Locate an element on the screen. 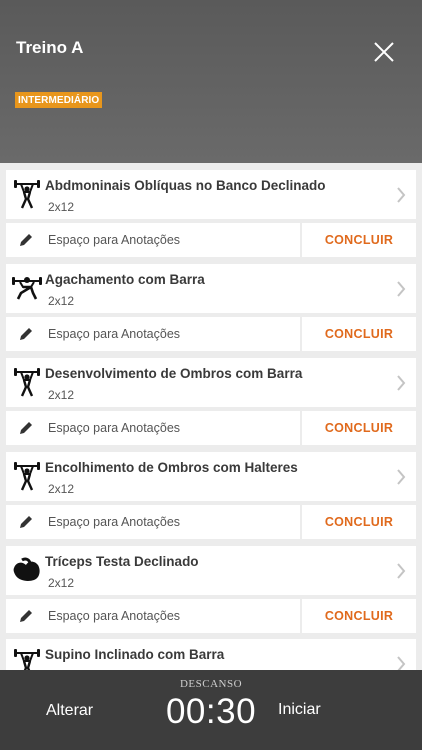 The image size is (422, 750). exercise-row: Desenvolvimento de Ombros com Barra 2x12 is located at coordinates (211, 382).